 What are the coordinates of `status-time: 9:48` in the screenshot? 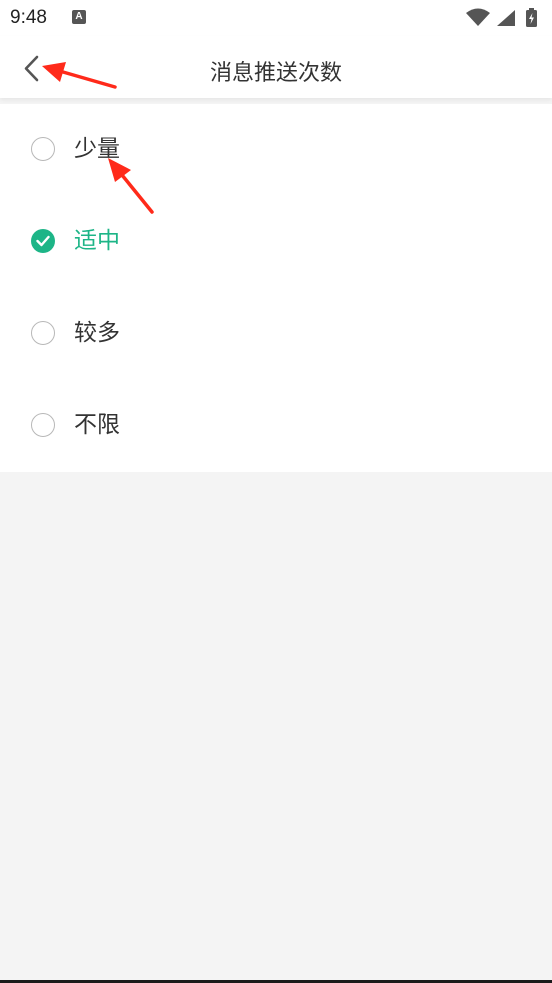 It's located at (28, 17).